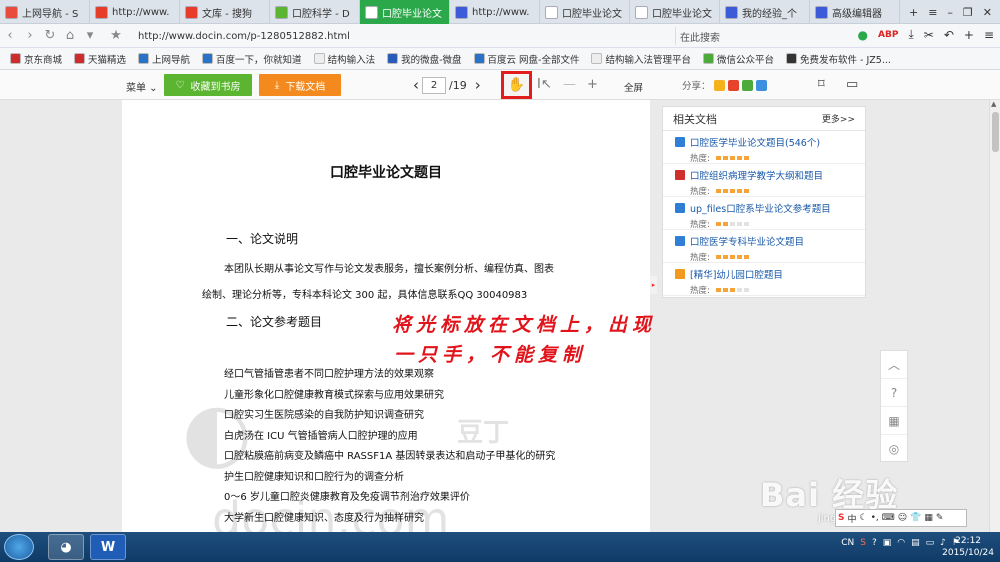 The height and width of the screenshot is (562, 1000). What do you see at coordinates (585, 12) in the screenshot?
I see `tab-6: 口腔毕业论文` at bounding box center [585, 12].